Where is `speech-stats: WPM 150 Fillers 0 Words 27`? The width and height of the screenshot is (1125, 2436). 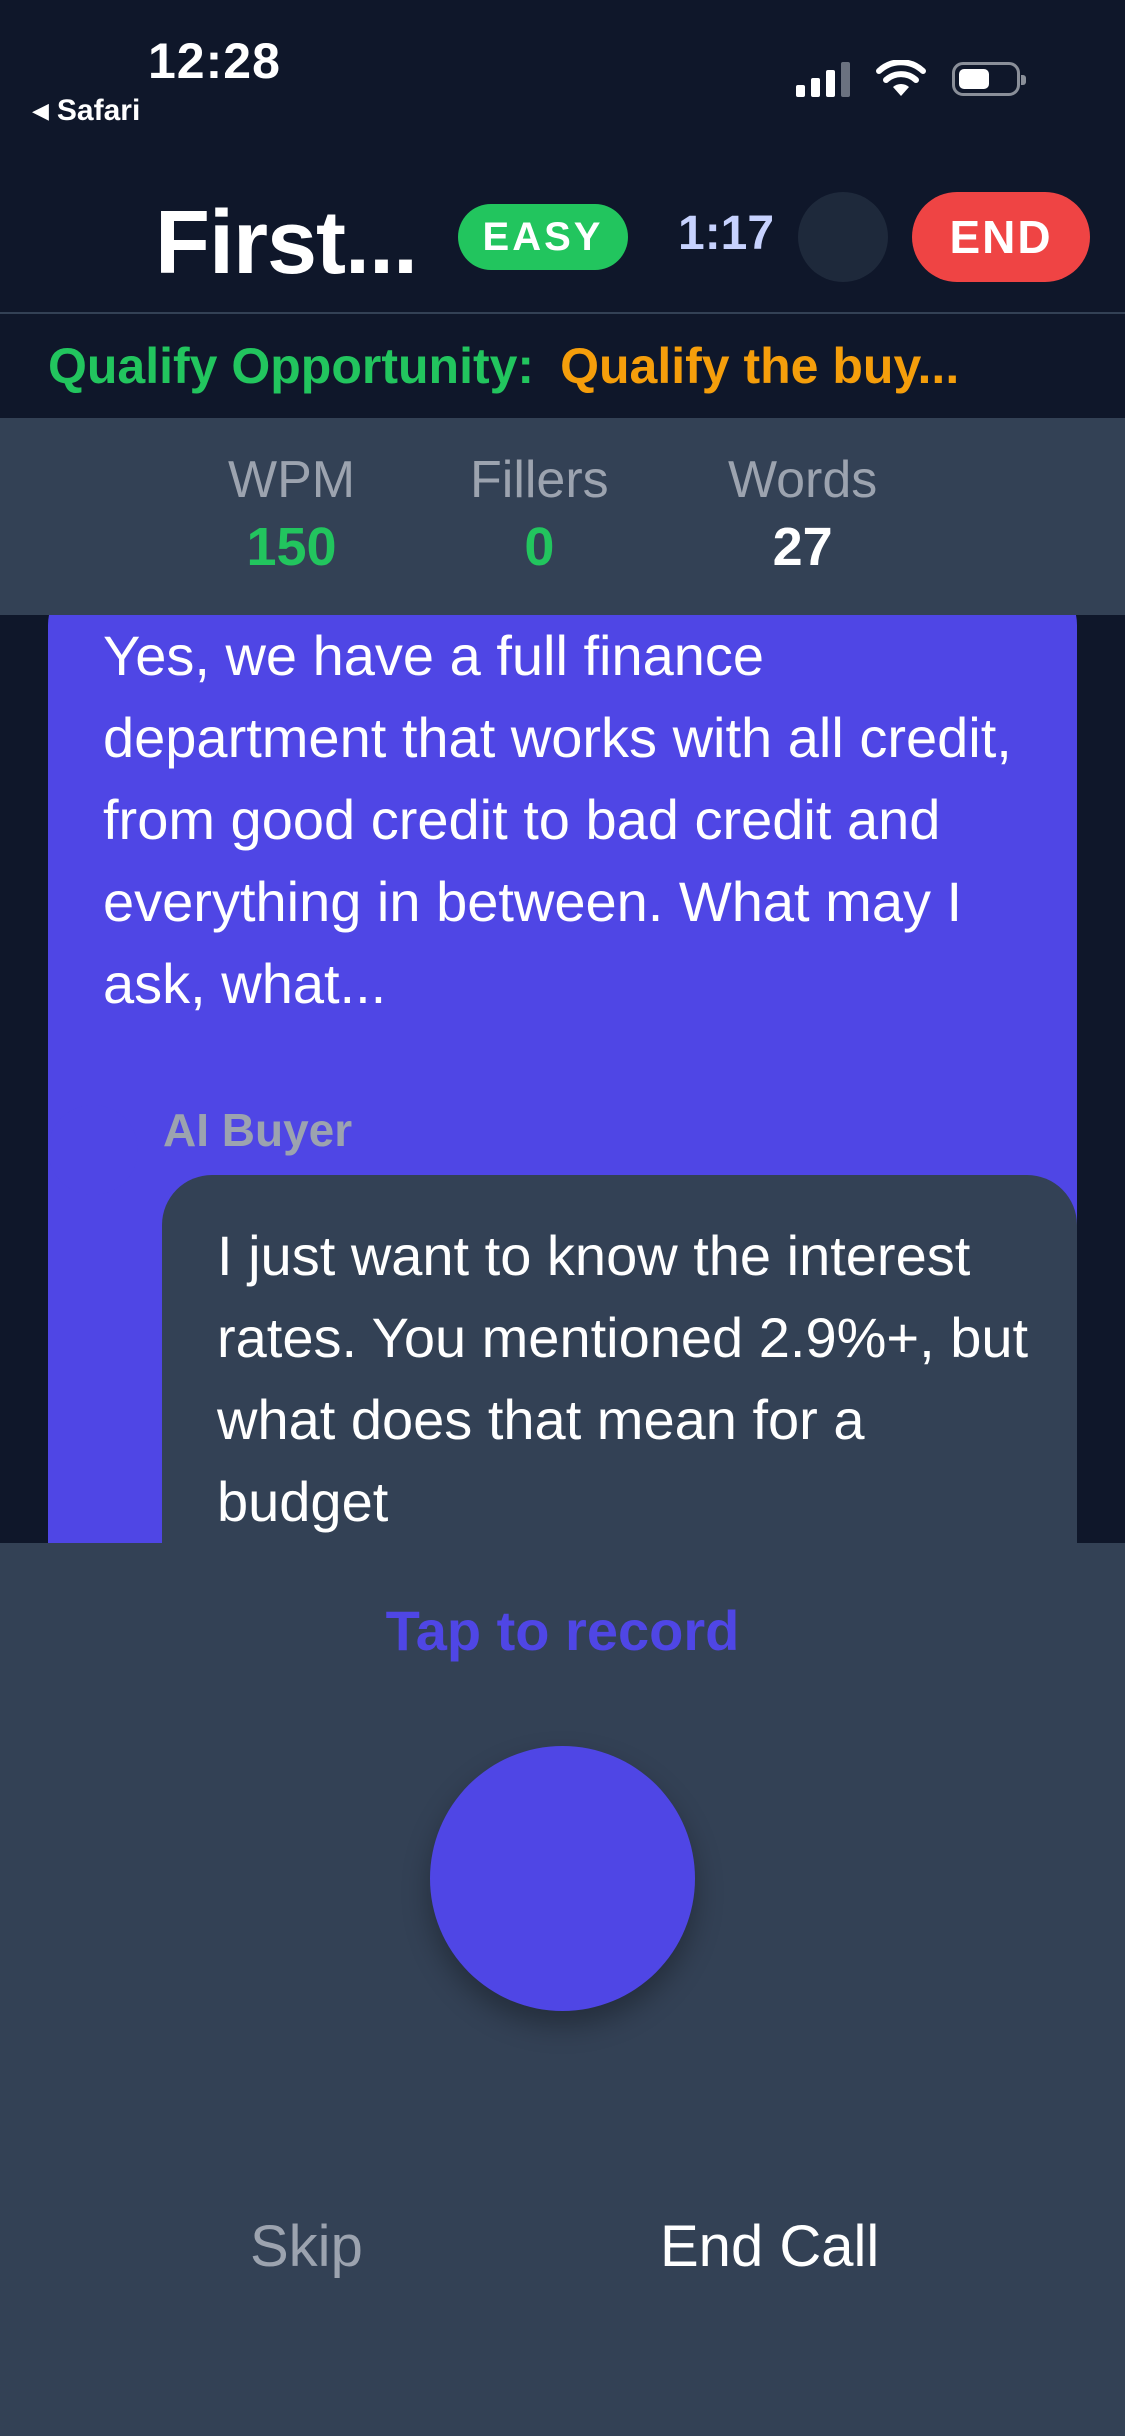
speech-stats: WPM 150 Fillers 0 Words 27 is located at coordinates (562, 517).